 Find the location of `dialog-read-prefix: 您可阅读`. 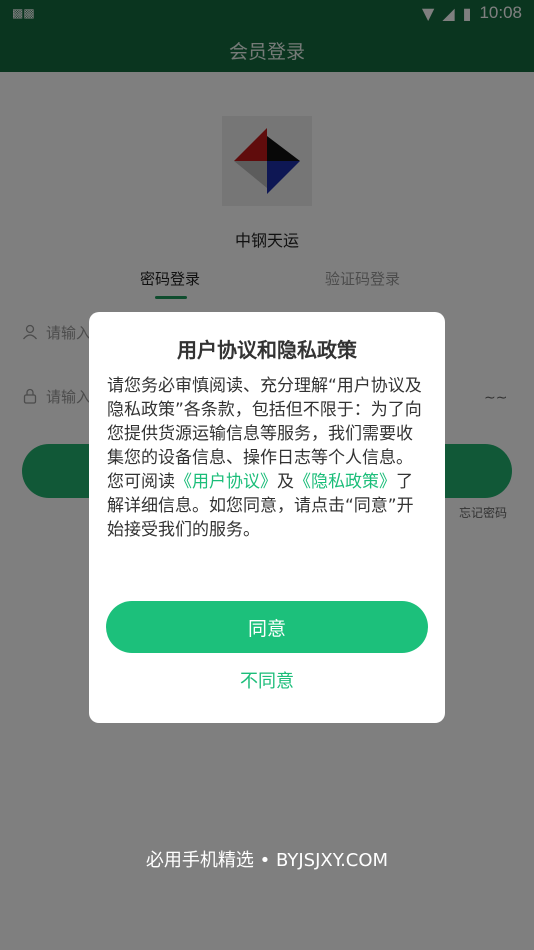

dialog-read-prefix: 您可阅读 is located at coordinates (141, 482).